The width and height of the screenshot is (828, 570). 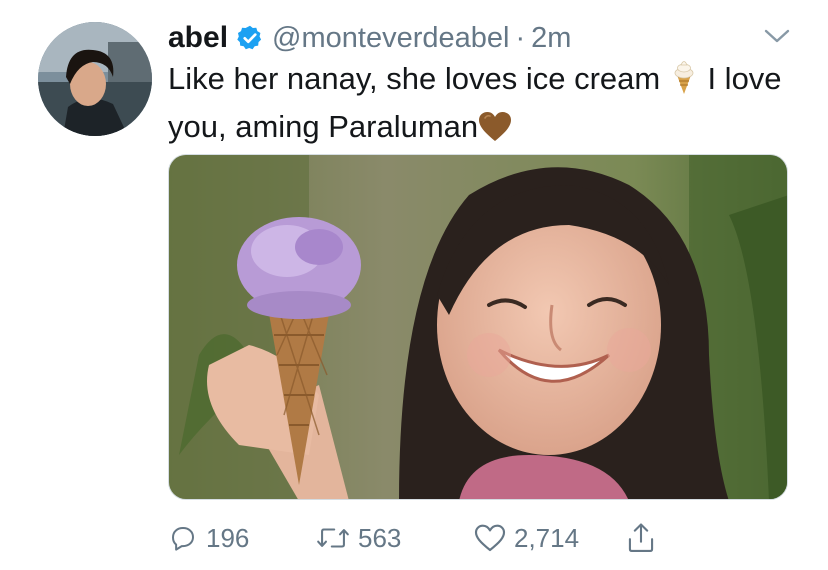 I want to click on tweet-actions: 196 563 2,714, so click(x=478, y=538).